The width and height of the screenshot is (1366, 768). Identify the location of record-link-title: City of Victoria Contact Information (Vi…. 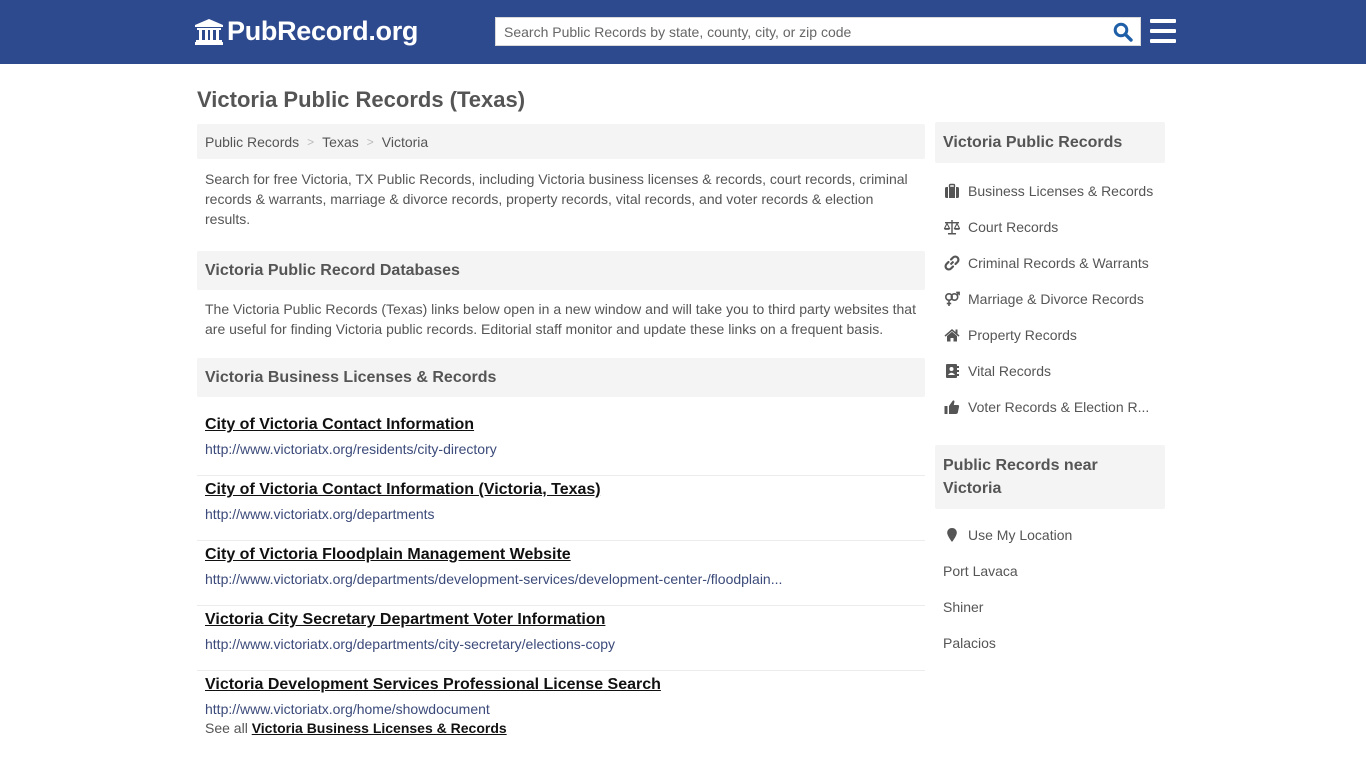
(561, 490).